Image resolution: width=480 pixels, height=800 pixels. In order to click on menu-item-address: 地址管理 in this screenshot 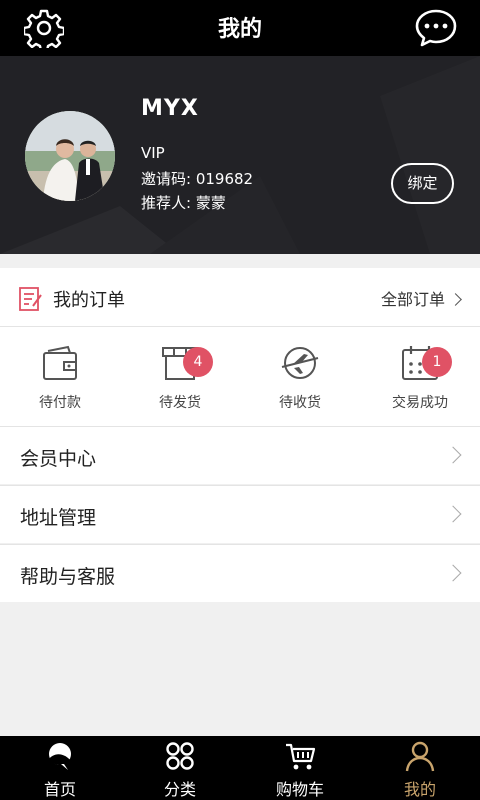, I will do `click(240, 514)`.